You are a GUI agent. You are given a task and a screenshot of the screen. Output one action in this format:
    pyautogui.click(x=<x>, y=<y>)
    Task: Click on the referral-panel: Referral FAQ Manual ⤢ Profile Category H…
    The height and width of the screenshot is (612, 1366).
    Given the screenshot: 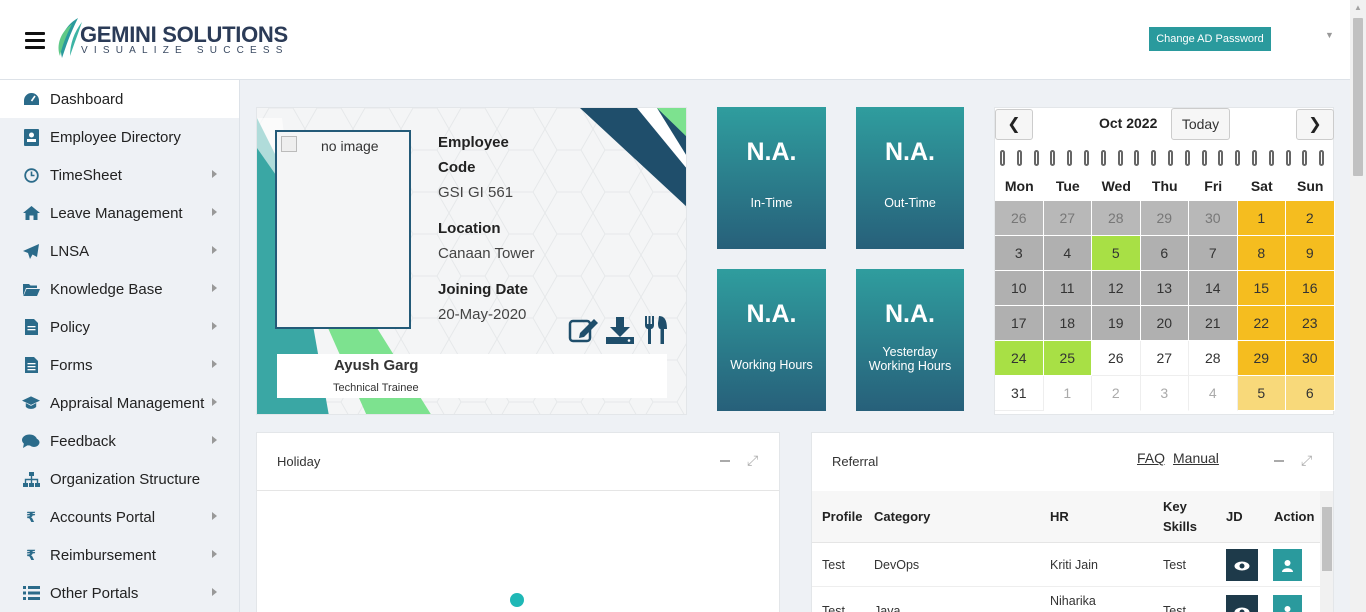 What is the action you would take?
    pyautogui.click(x=1072, y=522)
    